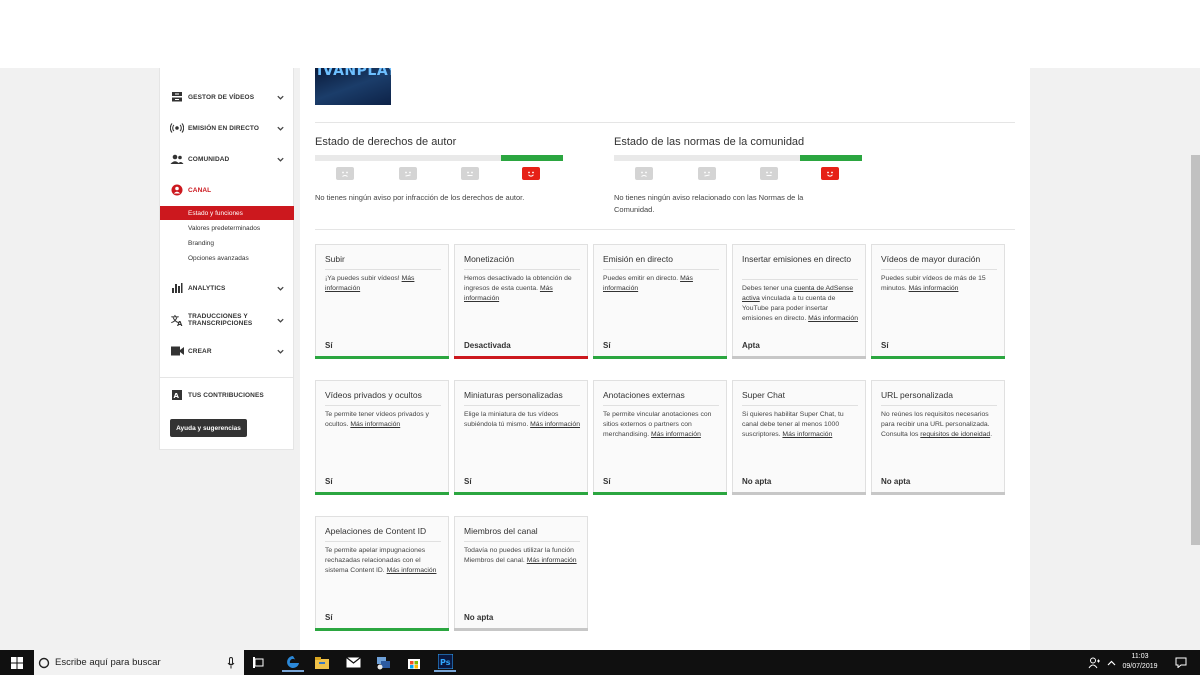  Describe the element at coordinates (227, 228) in the screenshot. I see `subnav-defaults: Valores predeterminados` at that location.